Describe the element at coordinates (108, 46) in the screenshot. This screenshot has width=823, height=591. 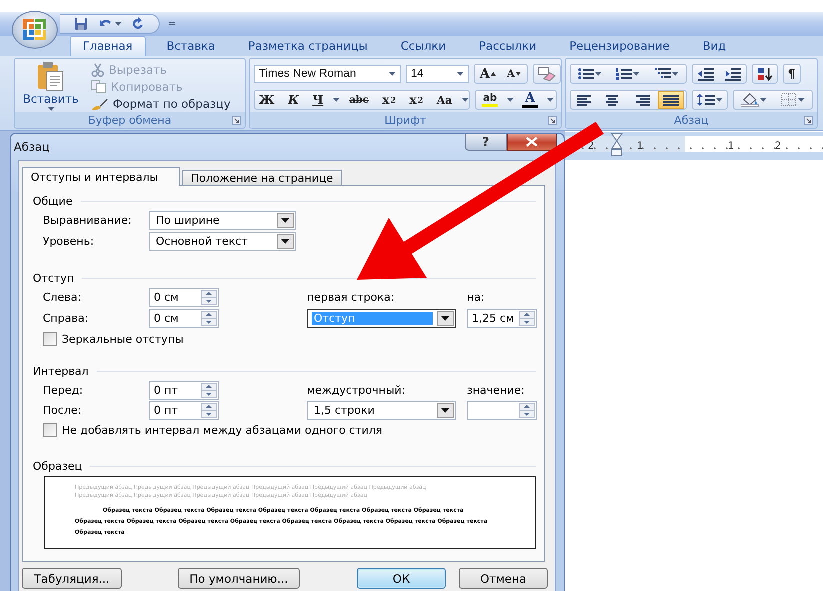
I see `ribbon-tab: Главная` at that location.